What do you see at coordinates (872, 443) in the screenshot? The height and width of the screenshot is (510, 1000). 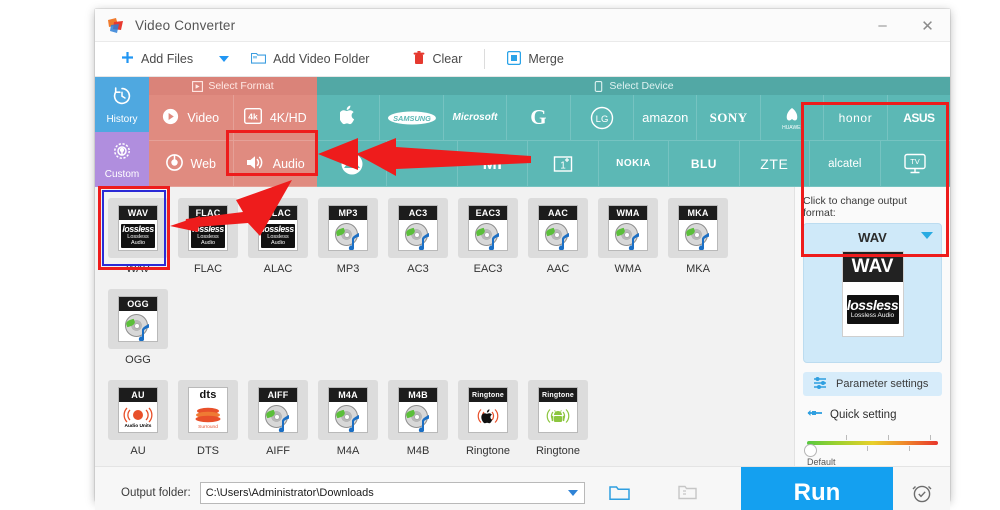 I see `slider-track` at bounding box center [872, 443].